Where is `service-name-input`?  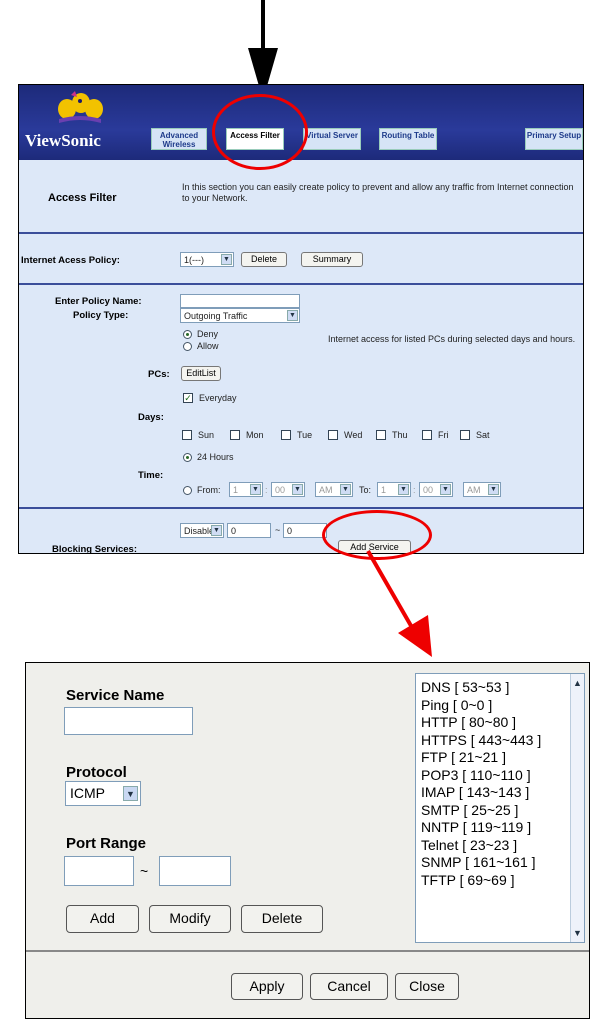 service-name-input is located at coordinates (128, 721).